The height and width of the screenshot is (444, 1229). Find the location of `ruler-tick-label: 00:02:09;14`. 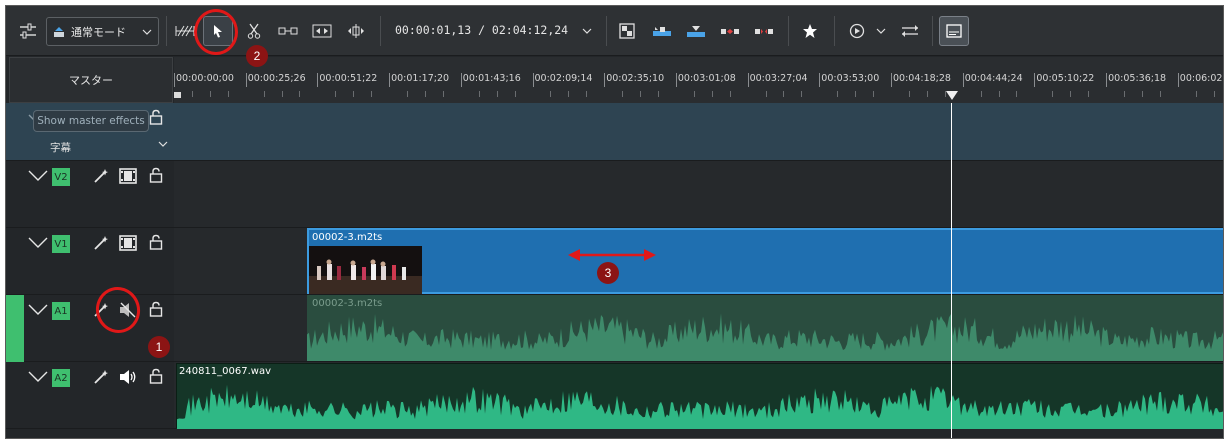

ruler-tick-label: 00:02:09;14 is located at coordinates (563, 78).